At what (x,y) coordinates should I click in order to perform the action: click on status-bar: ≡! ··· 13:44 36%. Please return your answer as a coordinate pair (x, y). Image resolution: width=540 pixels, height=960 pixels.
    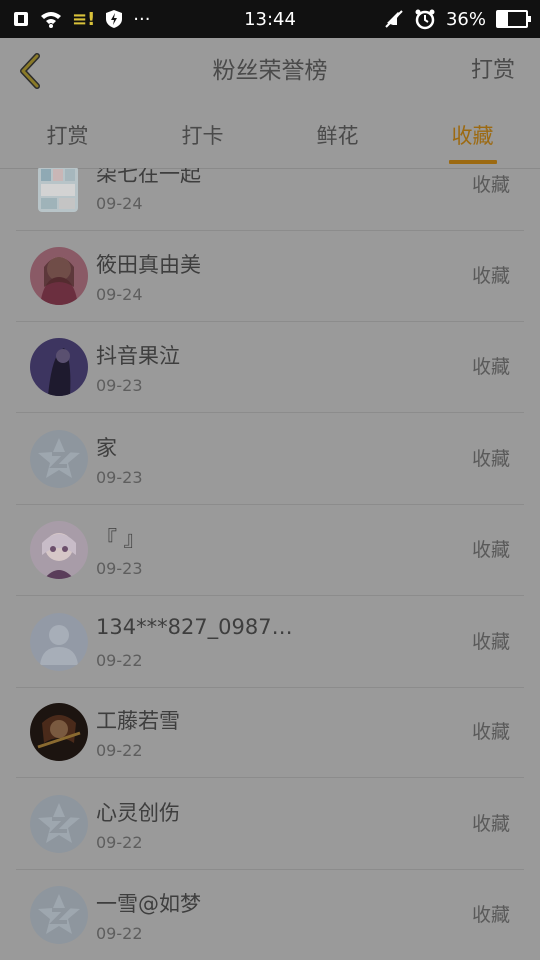
    Looking at the image, I should click on (270, 19).